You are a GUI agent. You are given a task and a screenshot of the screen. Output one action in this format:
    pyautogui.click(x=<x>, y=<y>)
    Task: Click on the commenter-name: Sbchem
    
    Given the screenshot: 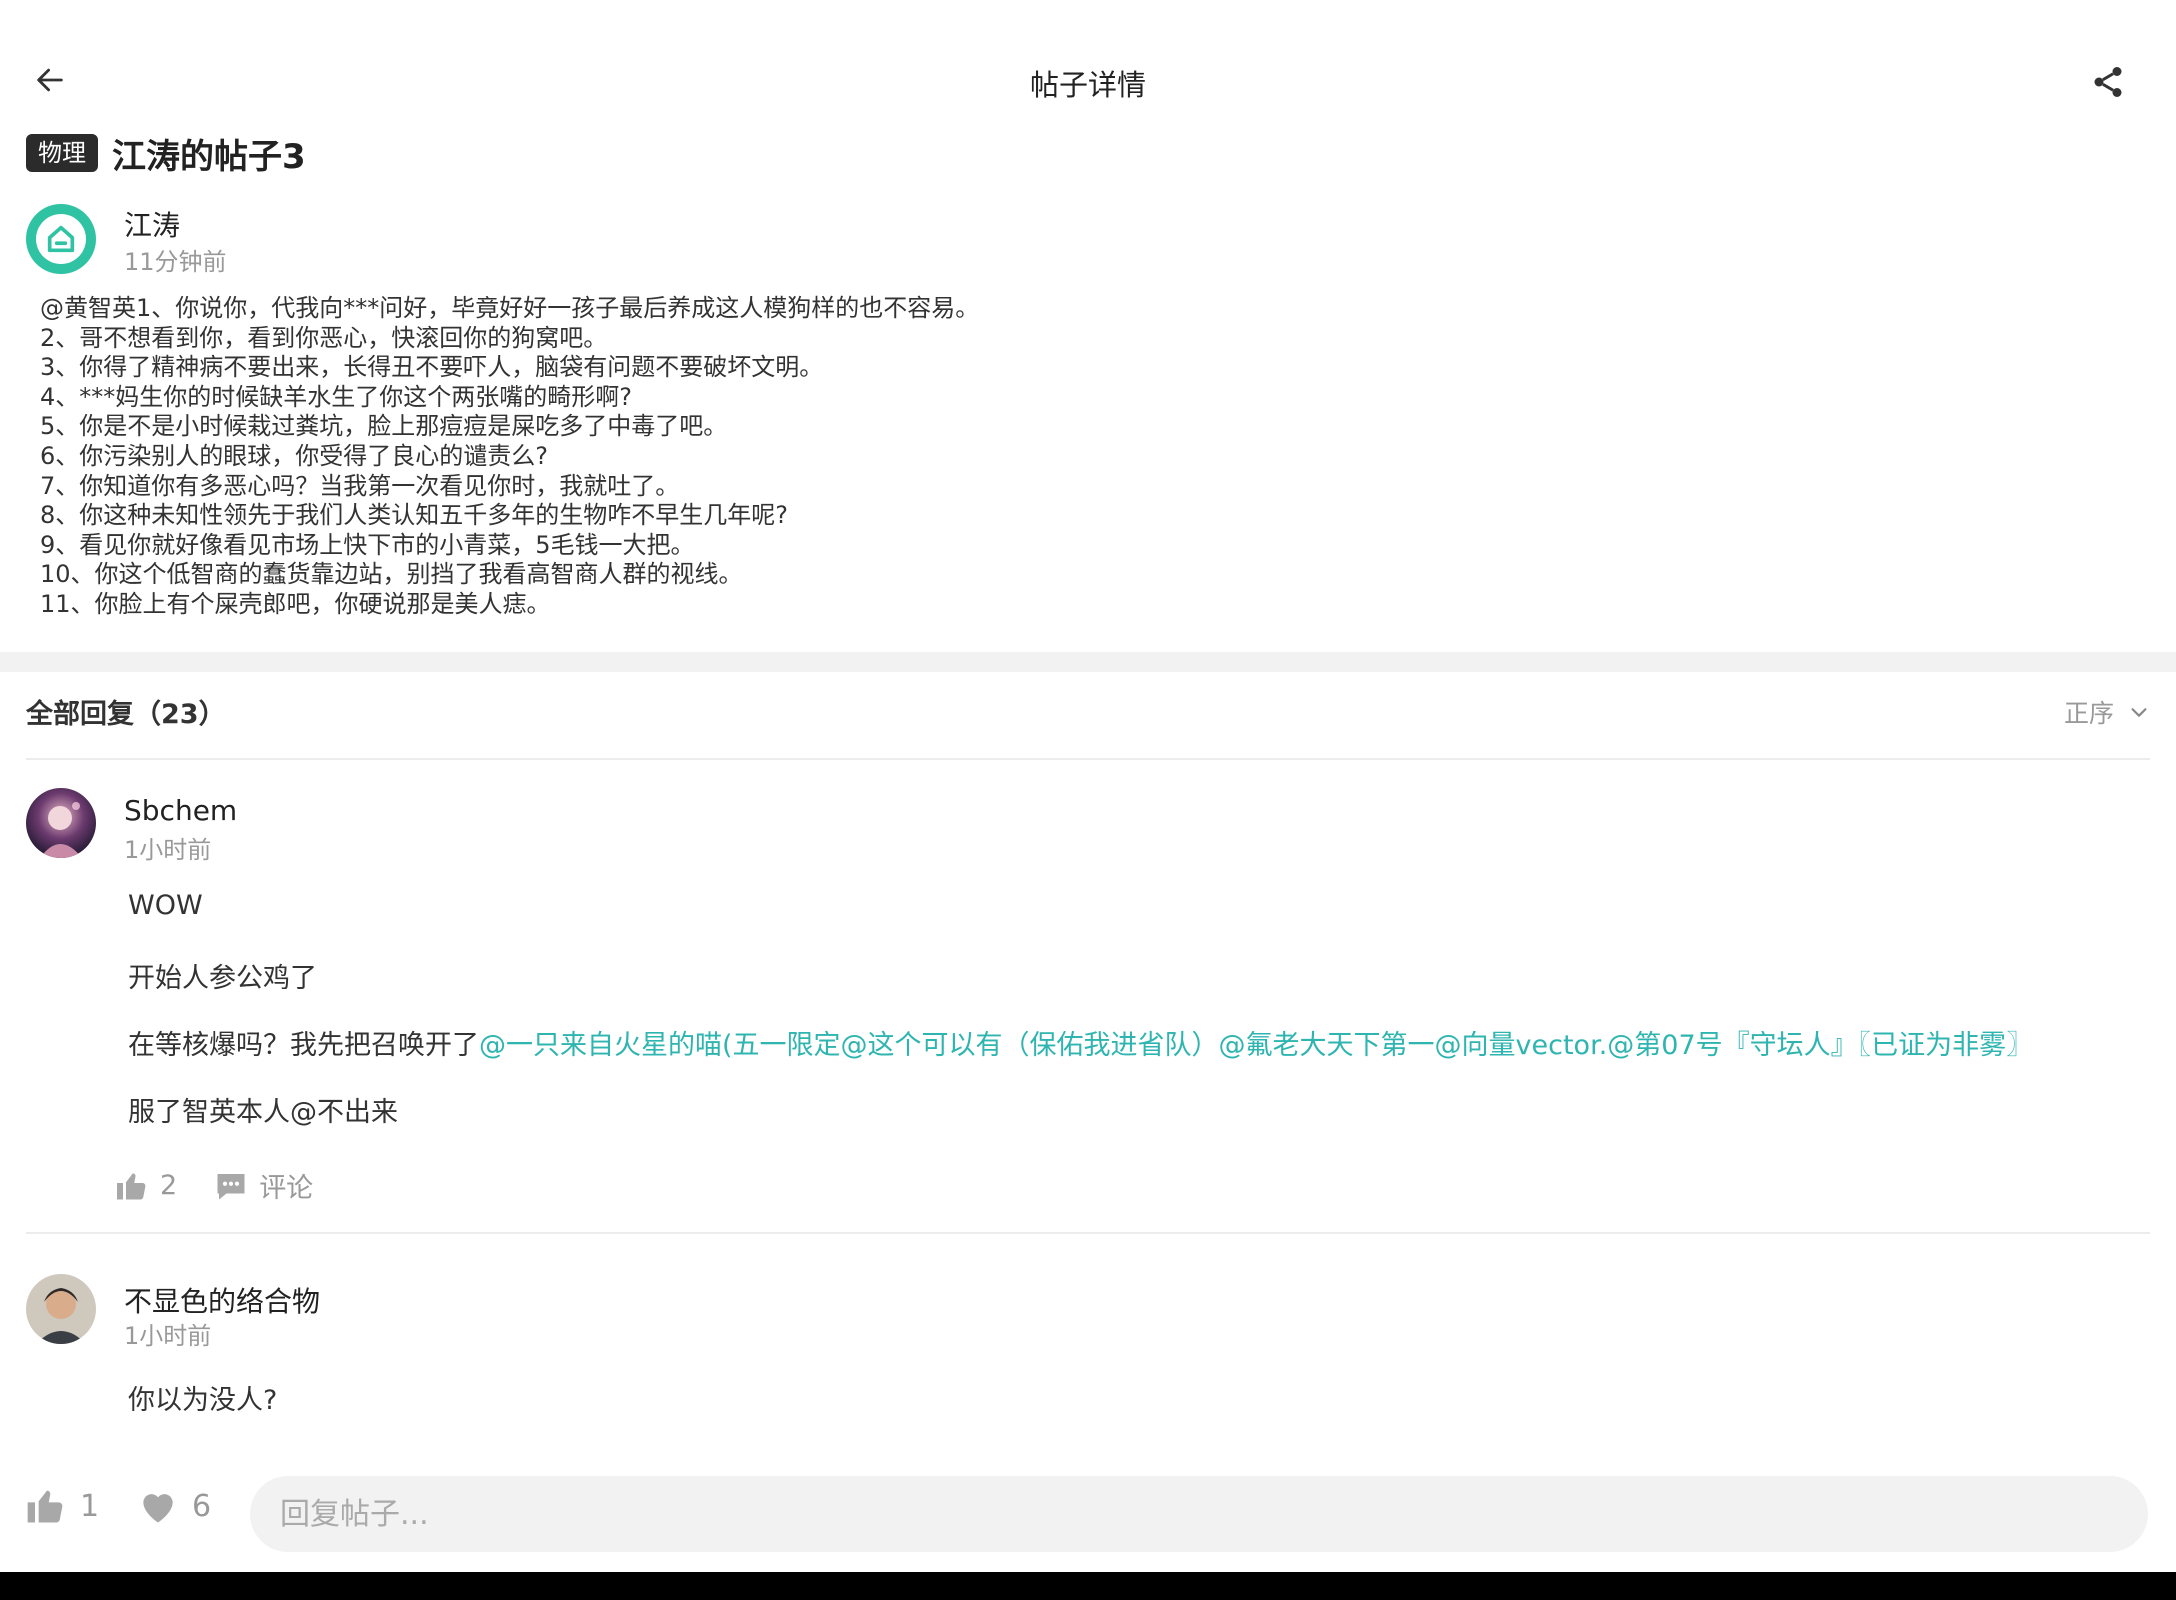 What is the action you would take?
    pyautogui.click(x=180, y=810)
    